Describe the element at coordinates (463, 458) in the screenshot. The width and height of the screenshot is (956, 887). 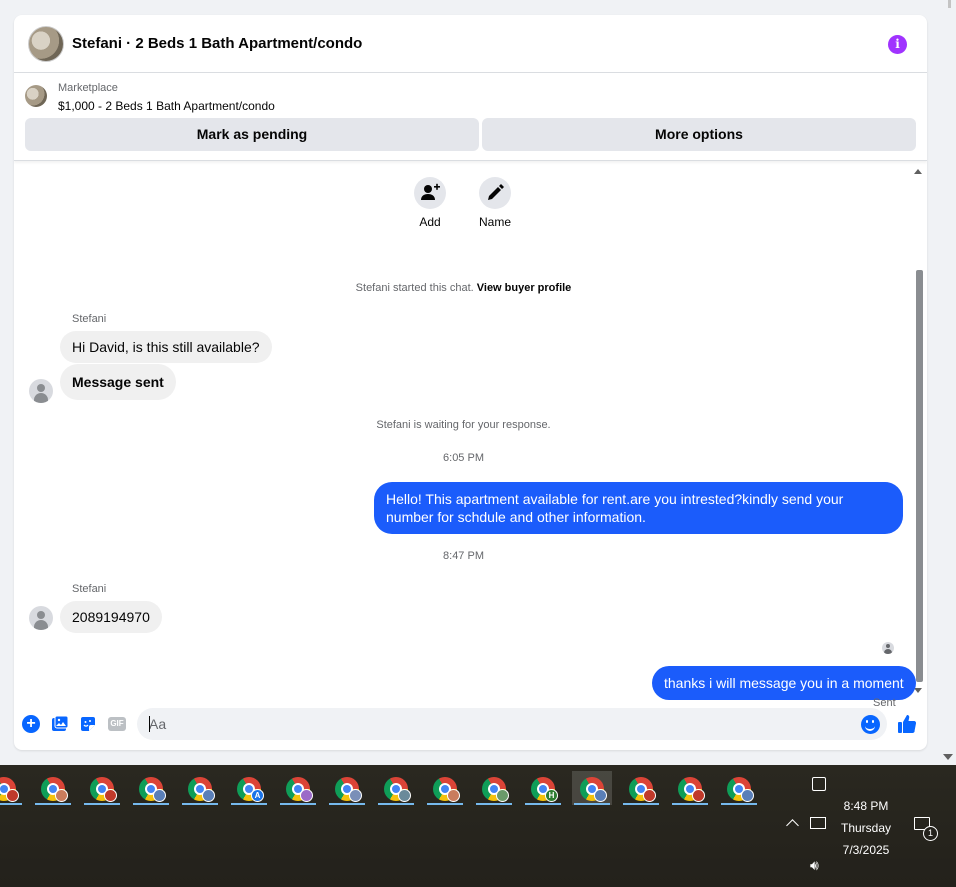
I see `timestamp: 6:05 PM` at that location.